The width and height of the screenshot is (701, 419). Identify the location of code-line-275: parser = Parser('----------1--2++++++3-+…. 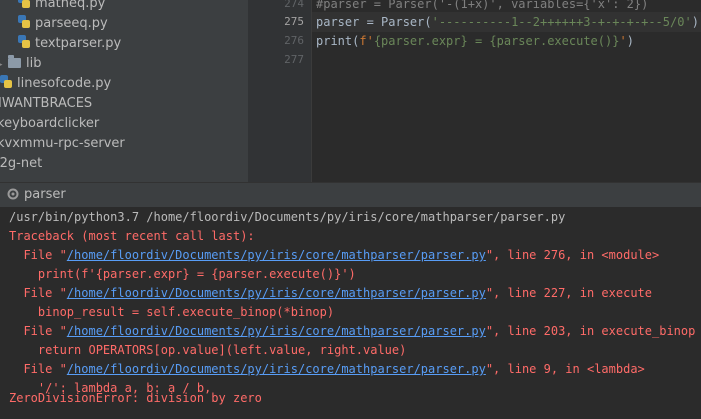
(507, 22).